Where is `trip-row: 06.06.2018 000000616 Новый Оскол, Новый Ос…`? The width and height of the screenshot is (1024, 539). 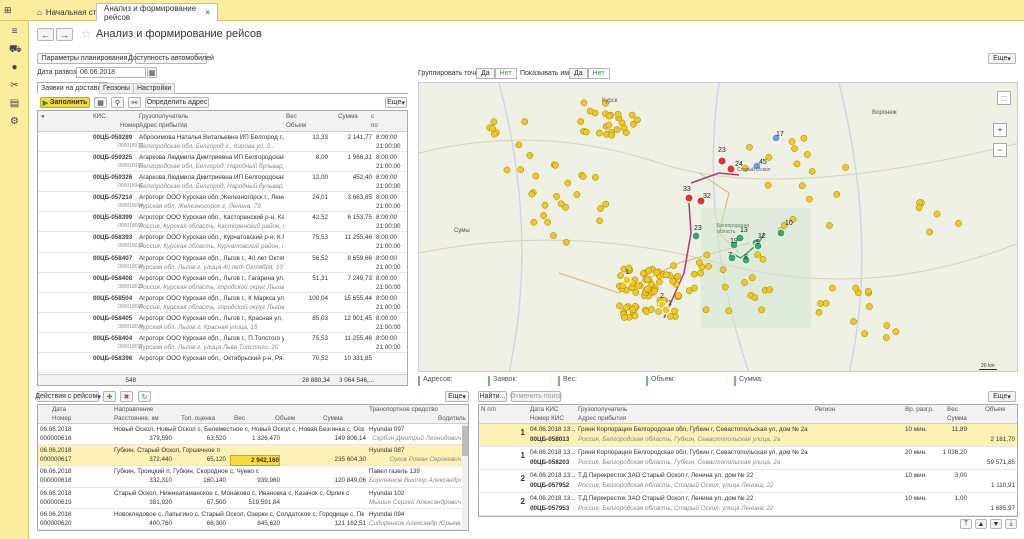
trip-row: 06.06.2018 000000616 Новый Оскол, Новый Ос… is located at coordinates (250, 435).